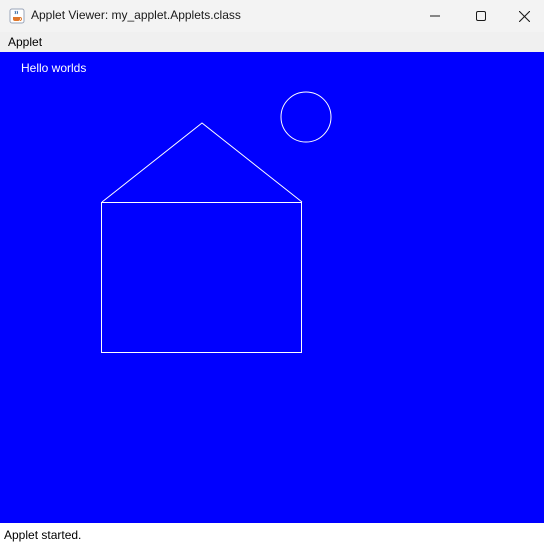 The image size is (544, 545). What do you see at coordinates (136, 15) in the screenshot?
I see `window-title: Applet Viewer: my_applet.Applets.class` at bounding box center [136, 15].